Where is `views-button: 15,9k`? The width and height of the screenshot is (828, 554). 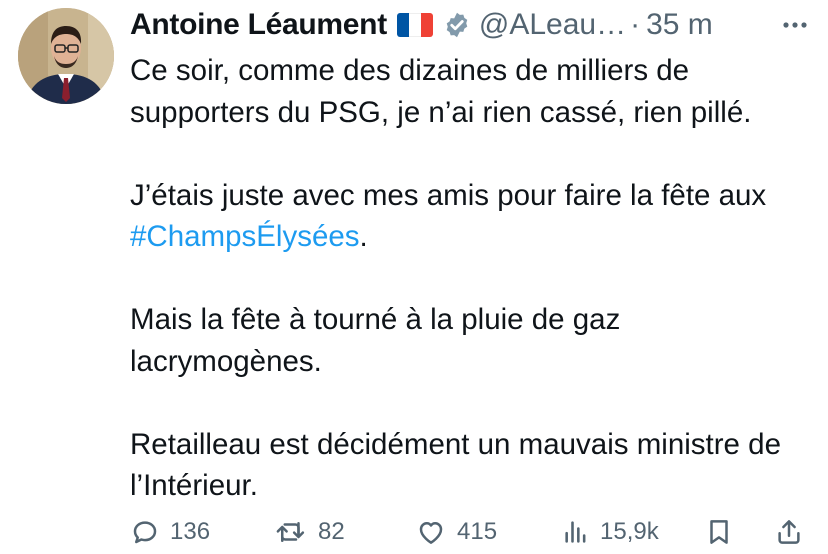
views-button: 15,9k is located at coordinates (610, 532).